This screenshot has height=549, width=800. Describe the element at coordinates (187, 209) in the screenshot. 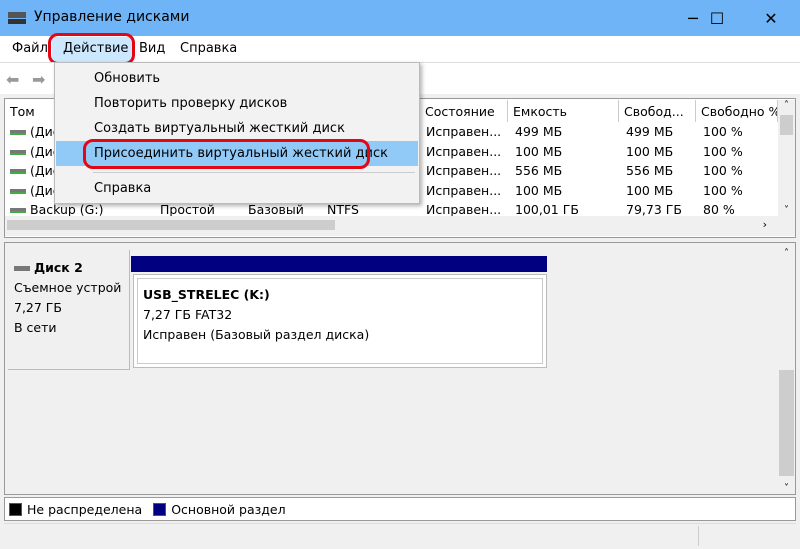

I see `cell-text: Простой` at that location.